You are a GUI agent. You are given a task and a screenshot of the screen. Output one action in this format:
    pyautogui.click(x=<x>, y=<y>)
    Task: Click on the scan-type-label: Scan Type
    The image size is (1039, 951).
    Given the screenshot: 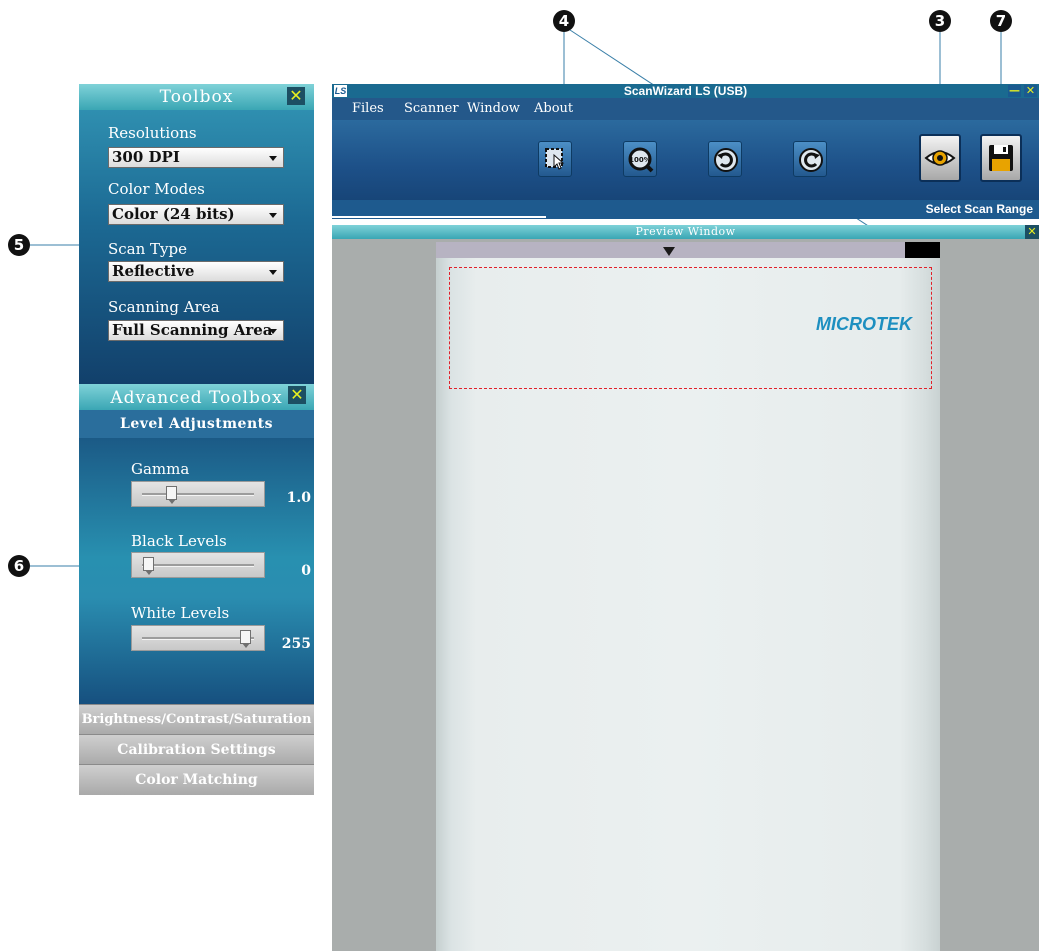 What is the action you would take?
    pyautogui.click(x=148, y=249)
    